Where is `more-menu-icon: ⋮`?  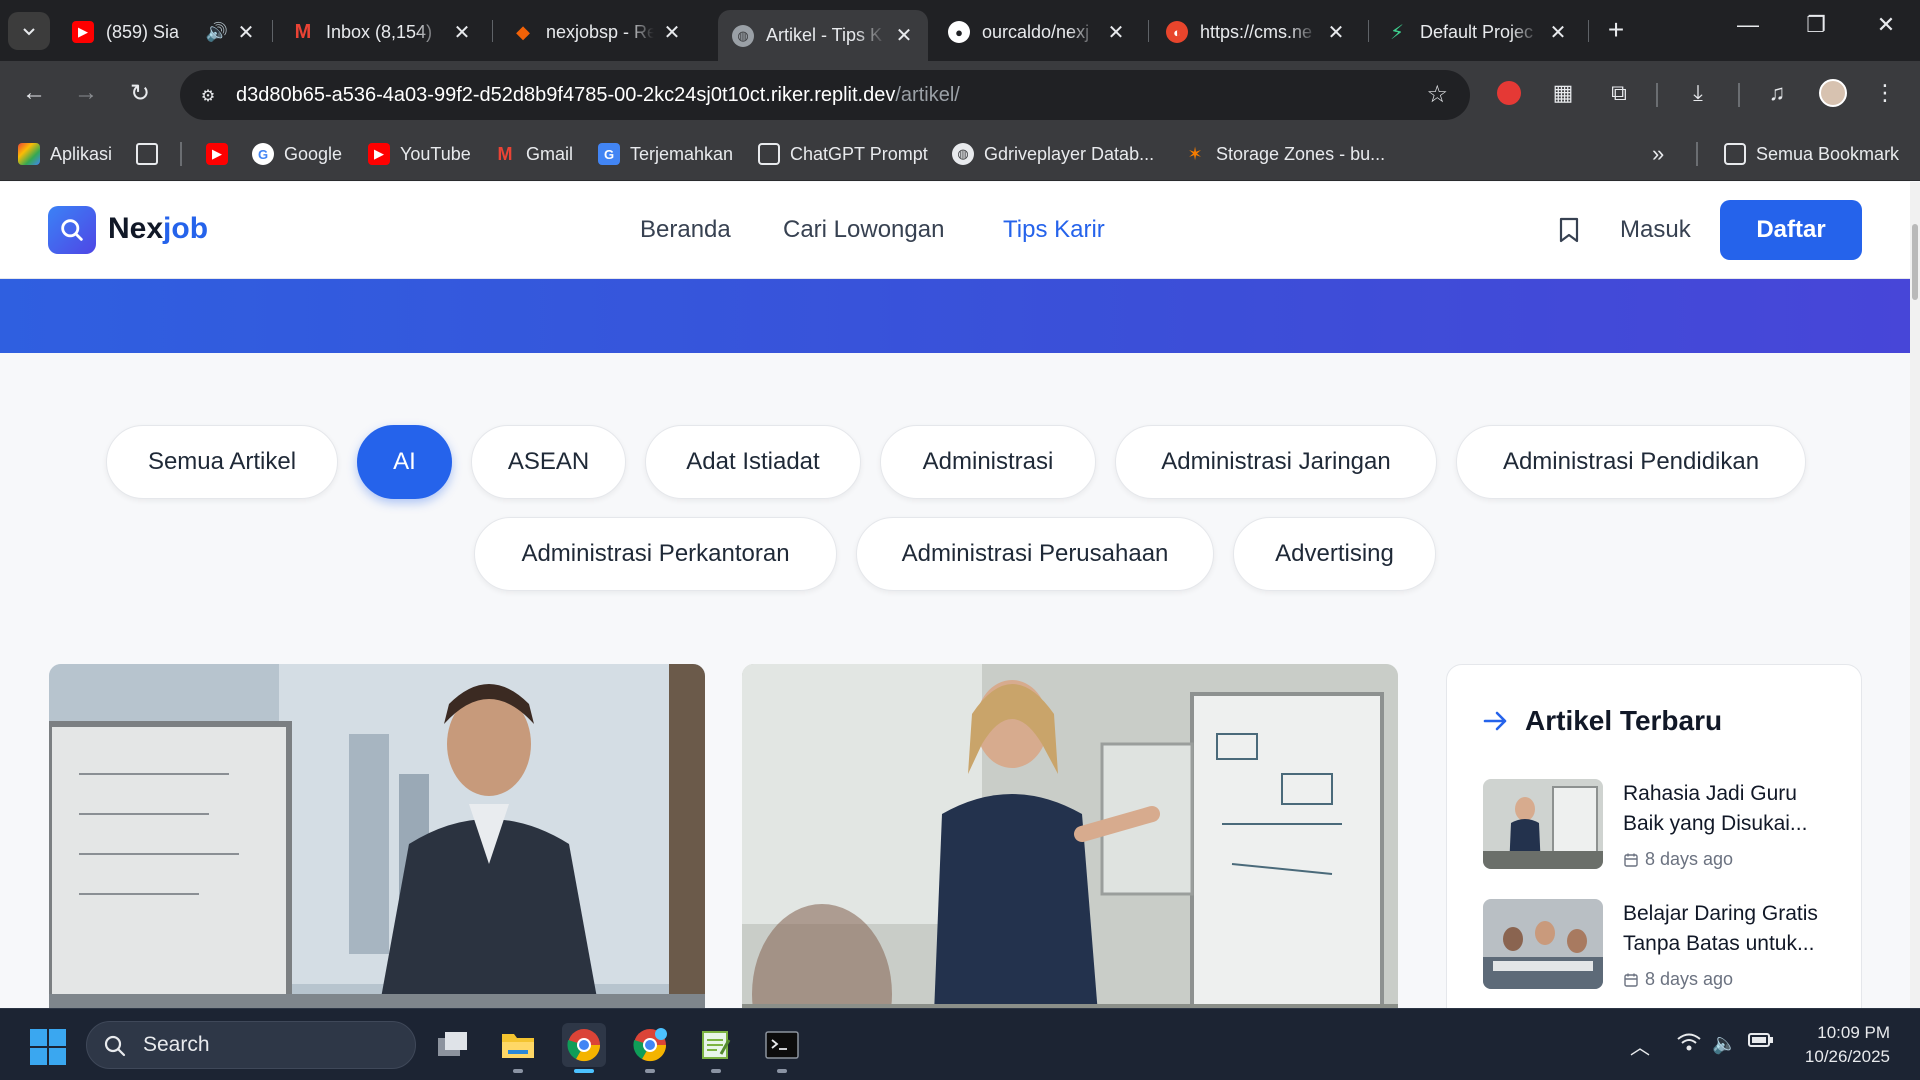 more-menu-icon: ⋮ is located at coordinates (1885, 93).